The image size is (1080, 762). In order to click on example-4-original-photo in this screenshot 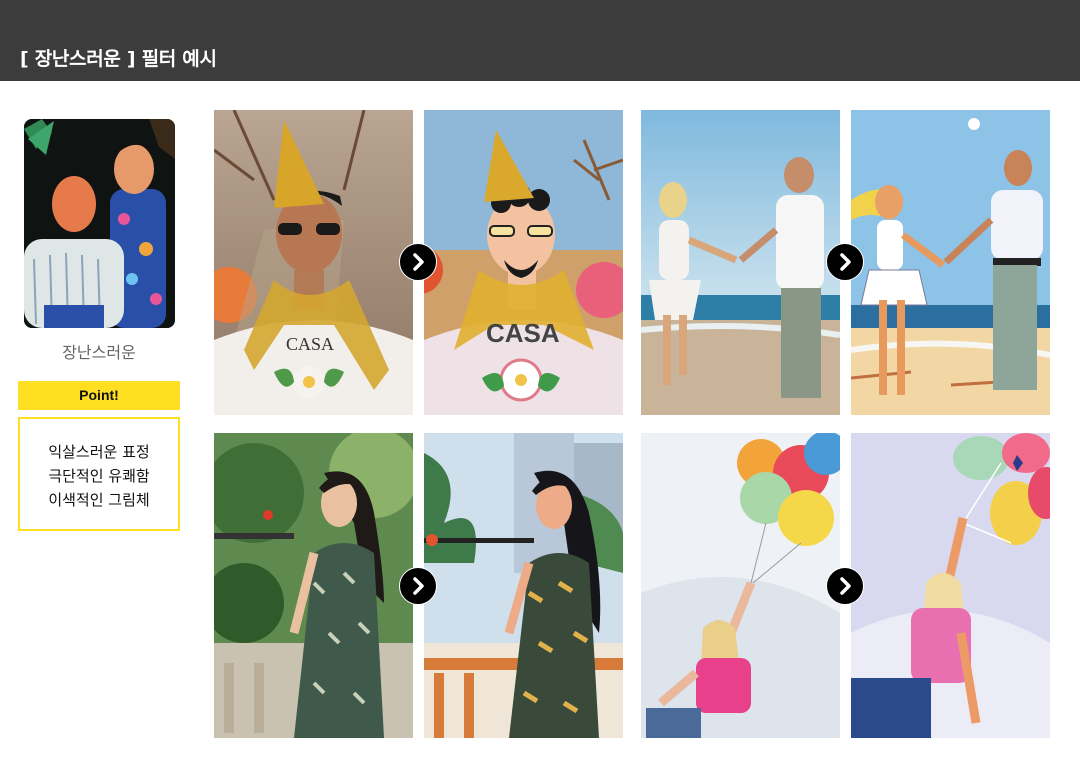, I will do `click(740, 585)`.